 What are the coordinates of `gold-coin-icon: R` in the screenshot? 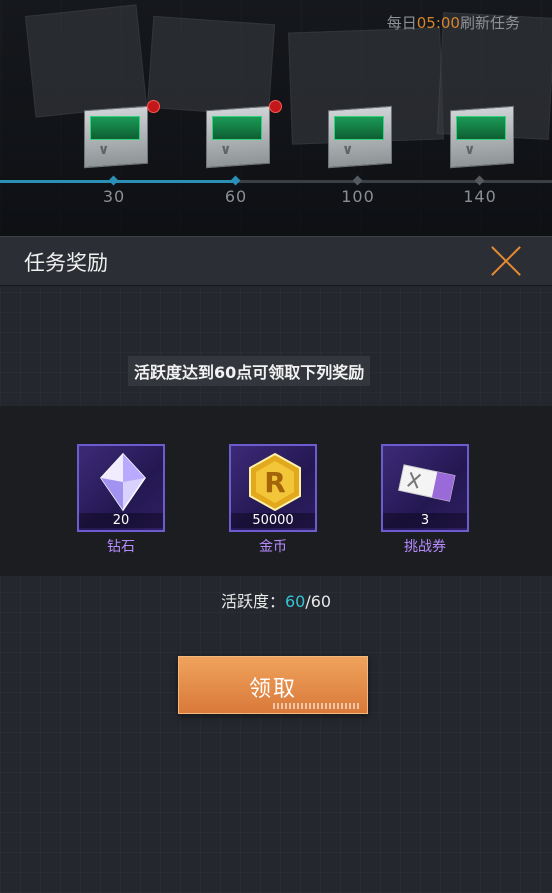 It's located at (275, 482).